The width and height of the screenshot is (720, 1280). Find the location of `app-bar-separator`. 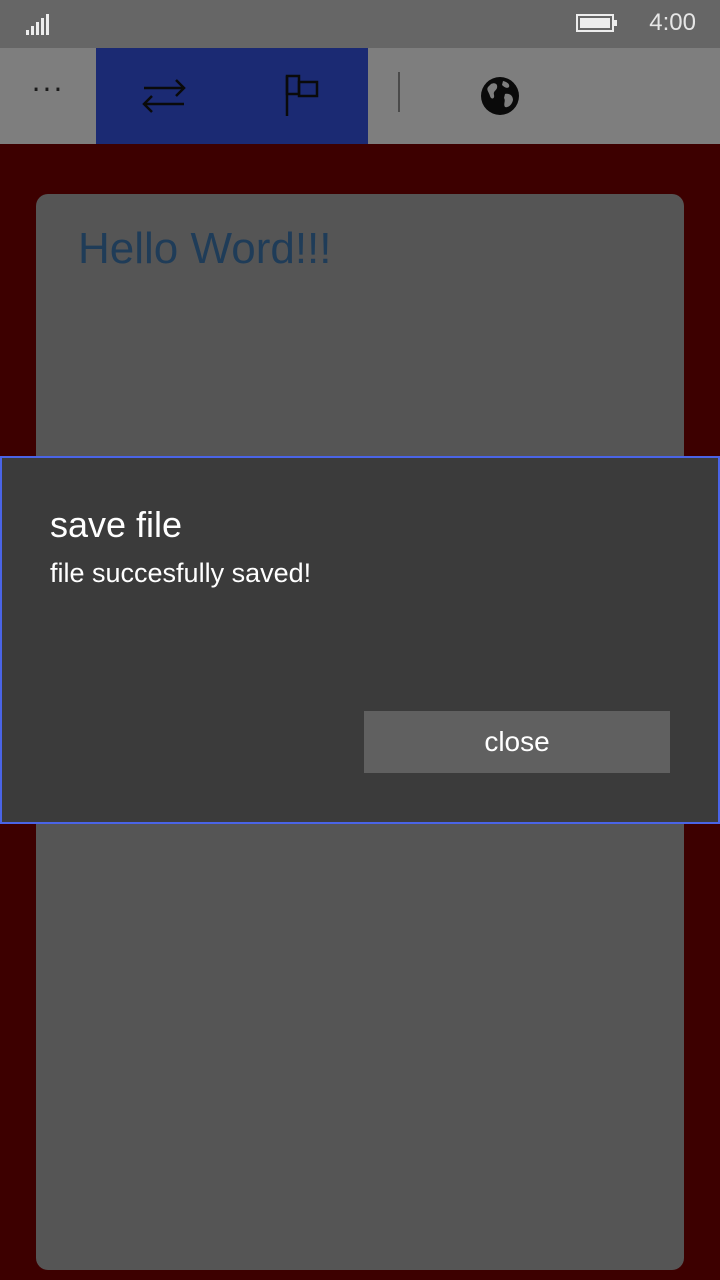

app-bar-separator is located at coordinates (399, 92).